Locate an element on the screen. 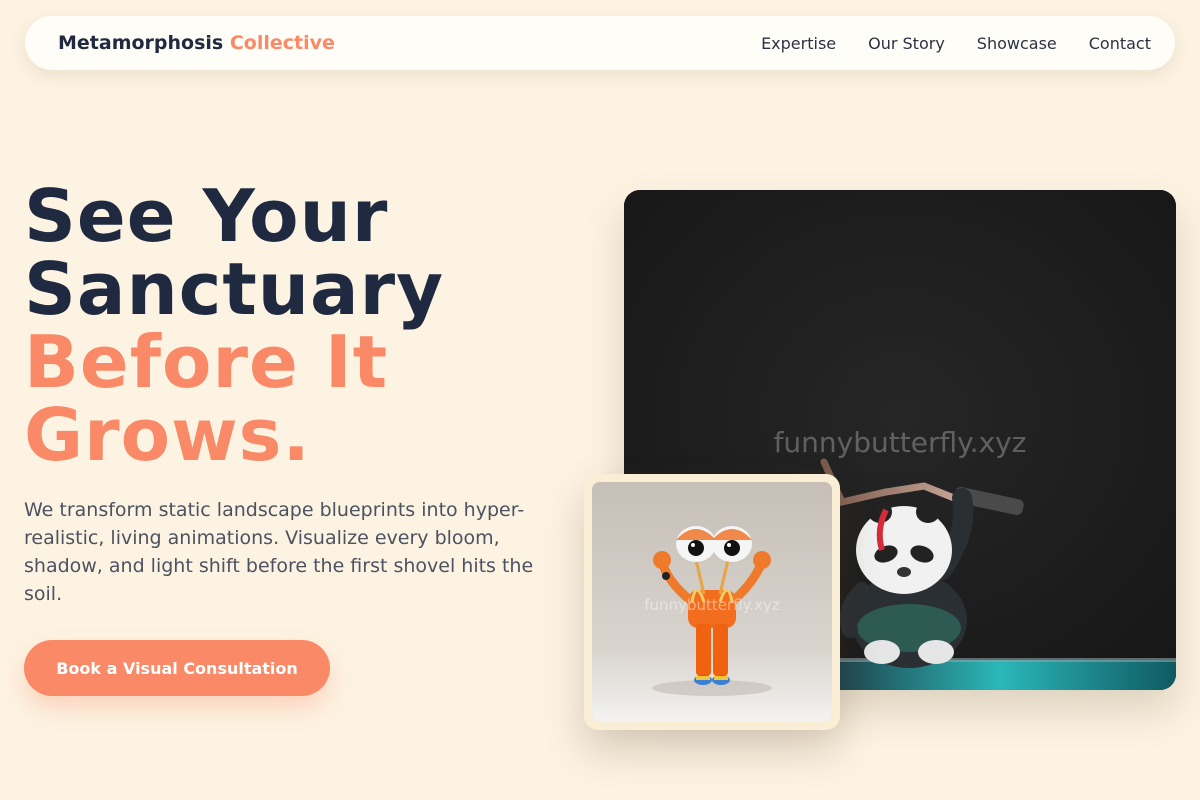 This screenshot has width=1200, height=800. hero-title-line-3: Before It is located at coordinates (206, 362).